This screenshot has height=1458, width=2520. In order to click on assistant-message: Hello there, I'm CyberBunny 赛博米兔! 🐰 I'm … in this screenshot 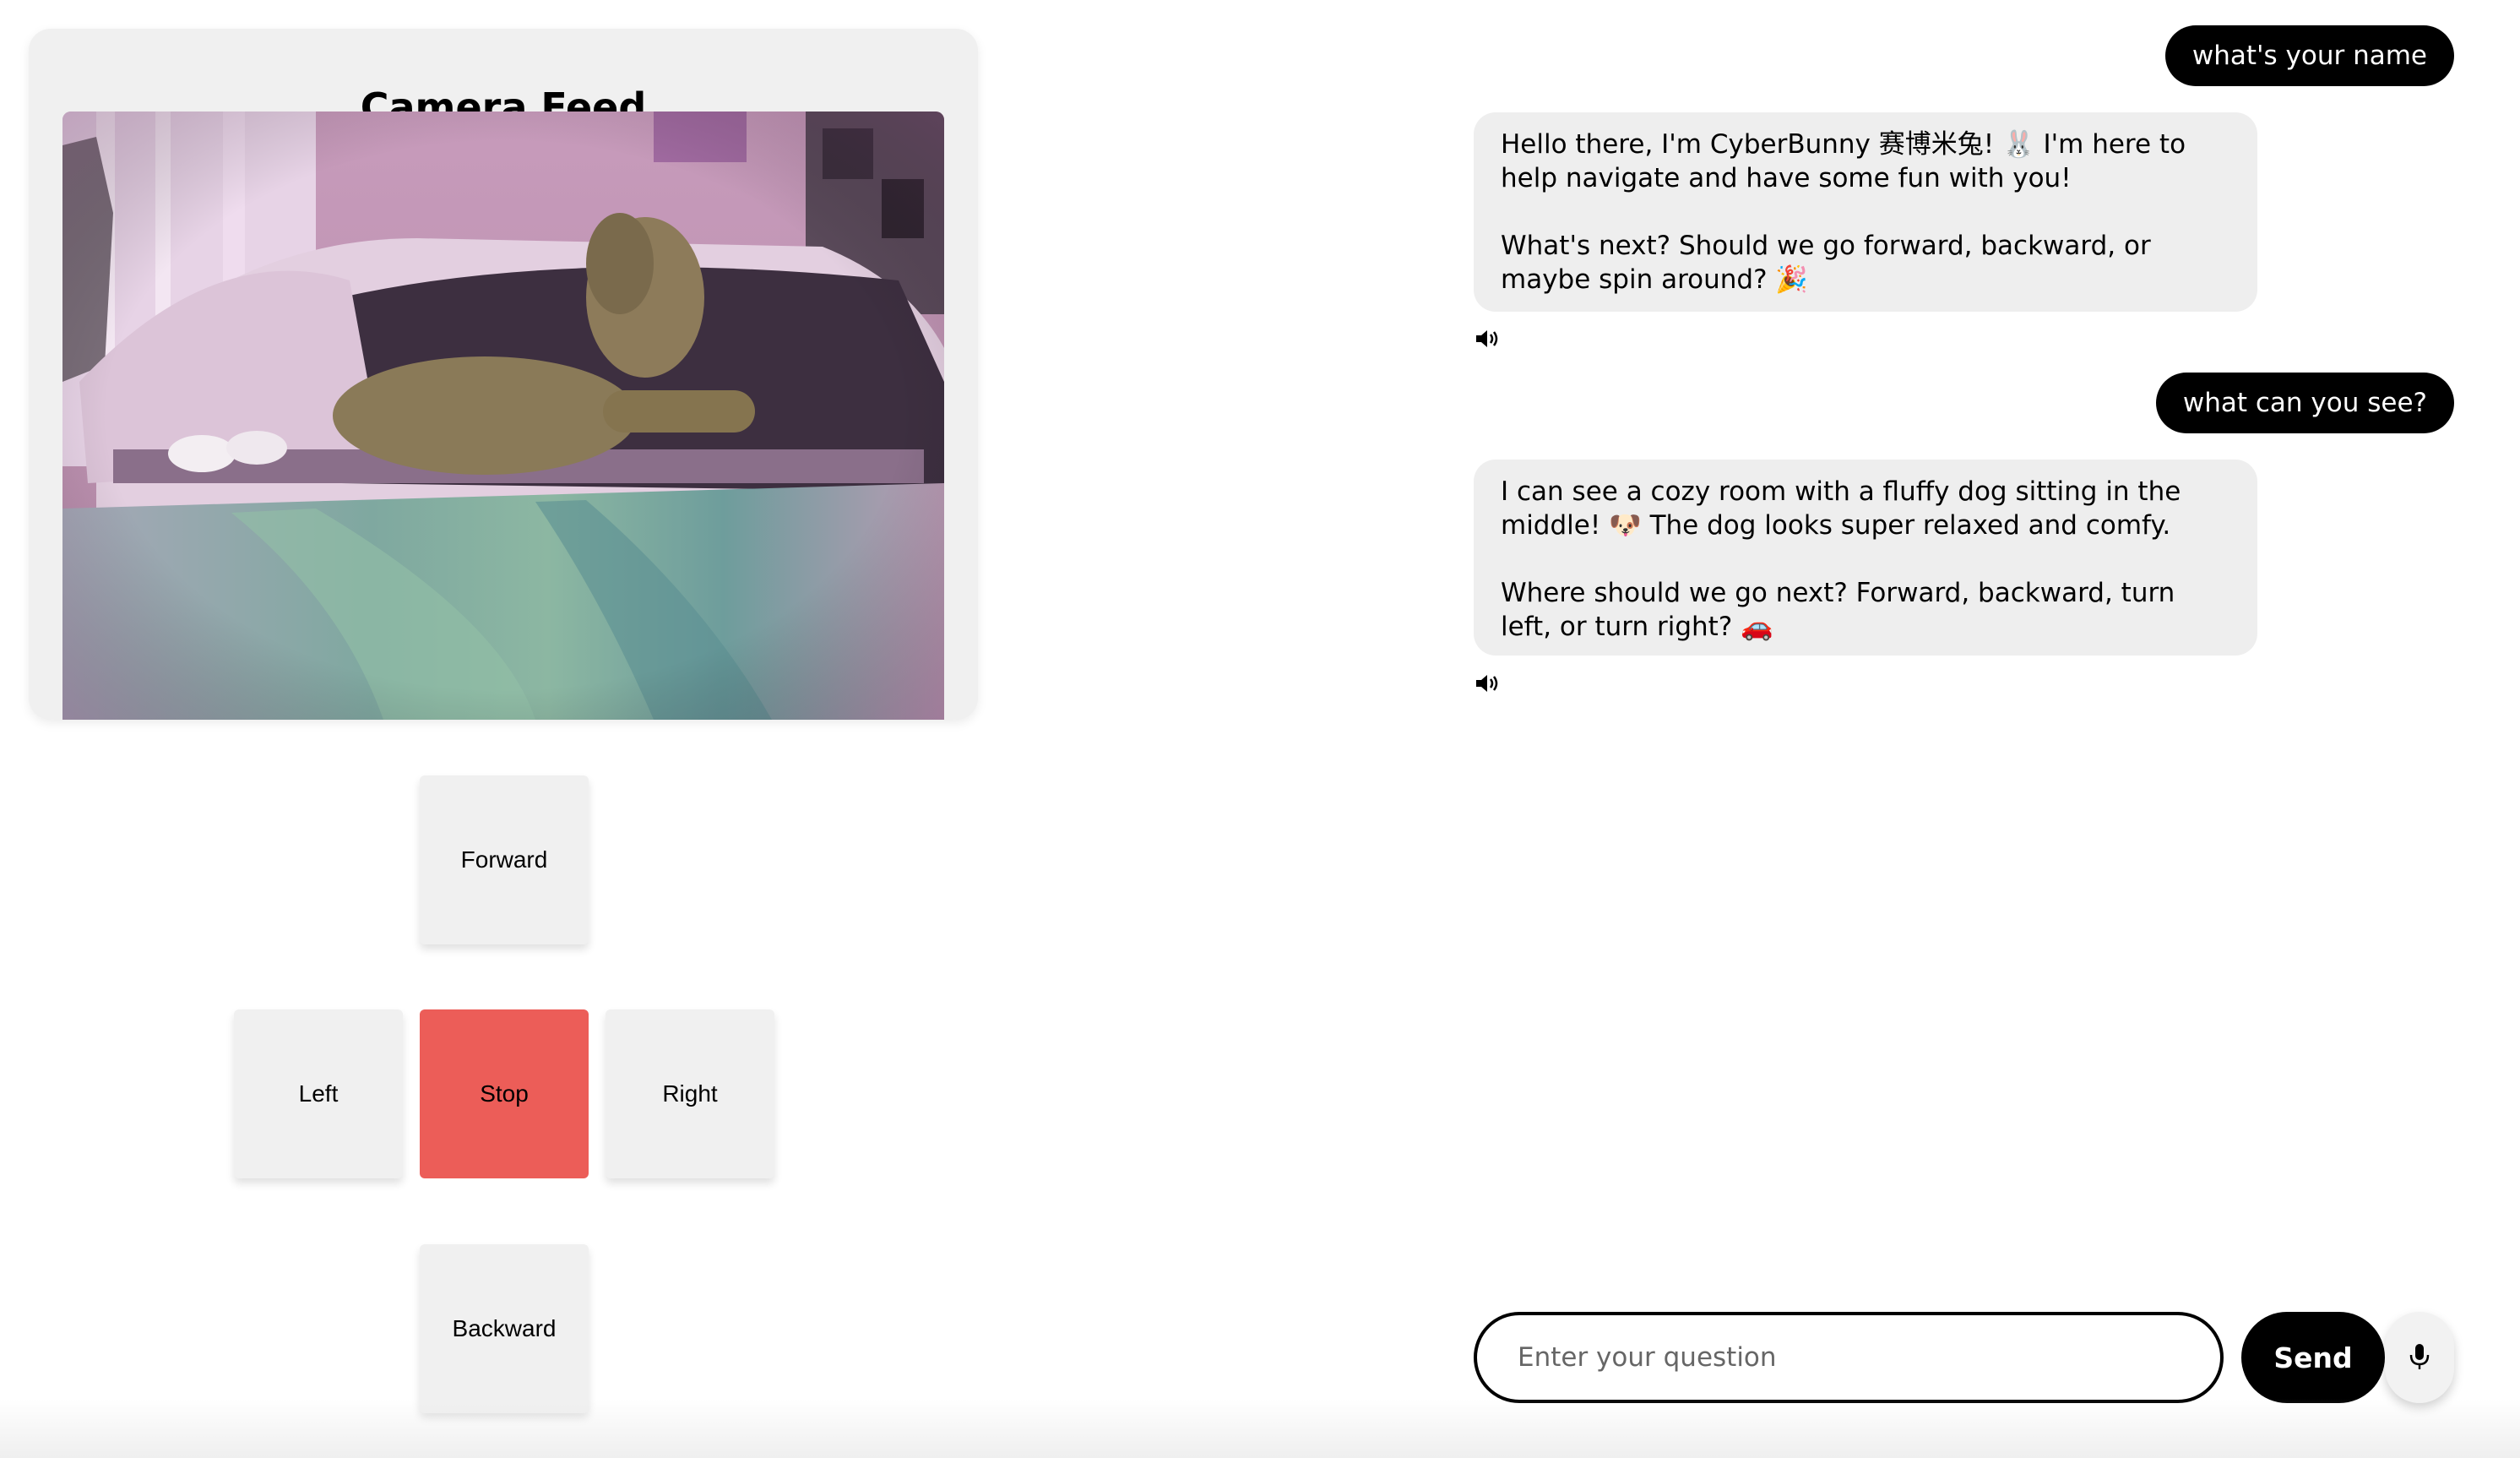, I will do `click(1866, 212)`.